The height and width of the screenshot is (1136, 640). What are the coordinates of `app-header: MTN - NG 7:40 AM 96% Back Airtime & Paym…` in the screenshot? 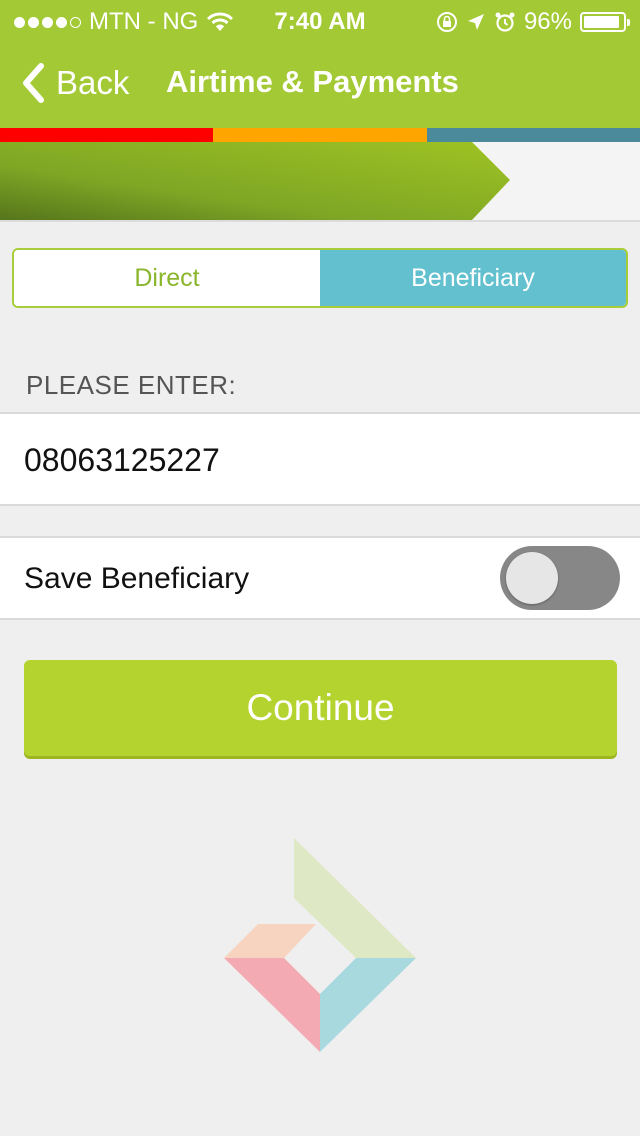 It's located at (320, 64).